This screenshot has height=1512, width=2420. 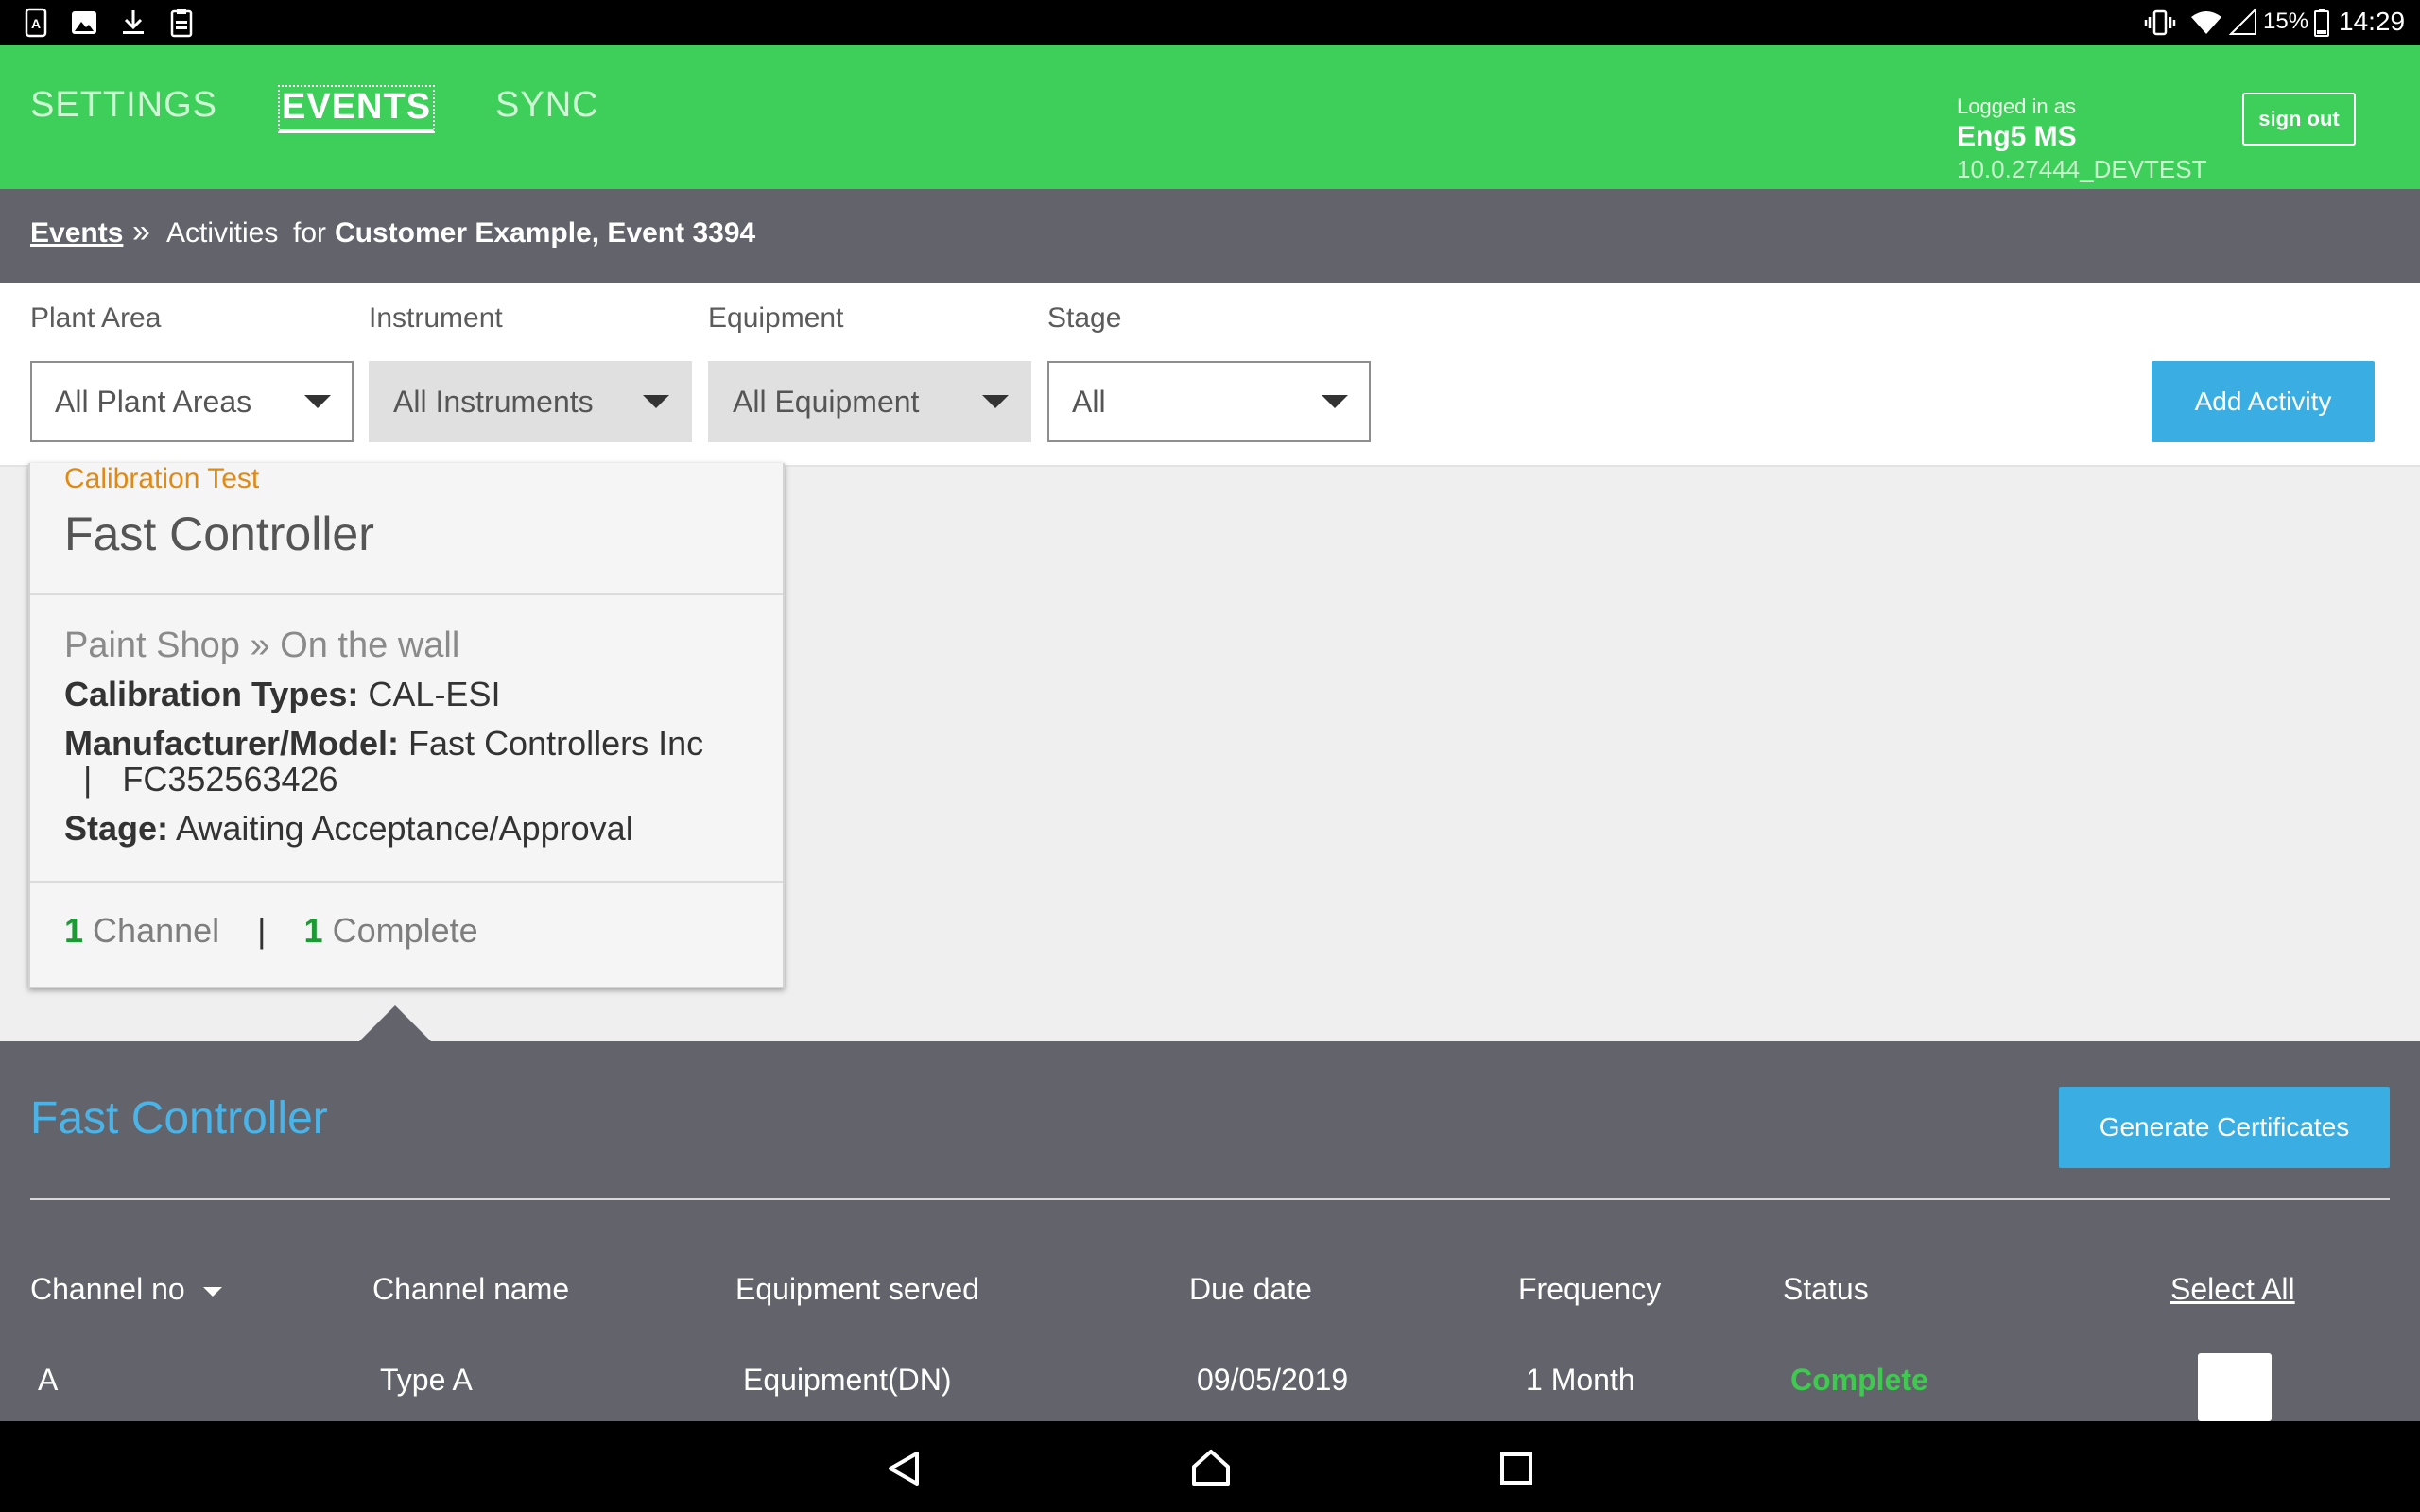 I want to click on row-select-checkbox, so click(x=2235, y=1387).